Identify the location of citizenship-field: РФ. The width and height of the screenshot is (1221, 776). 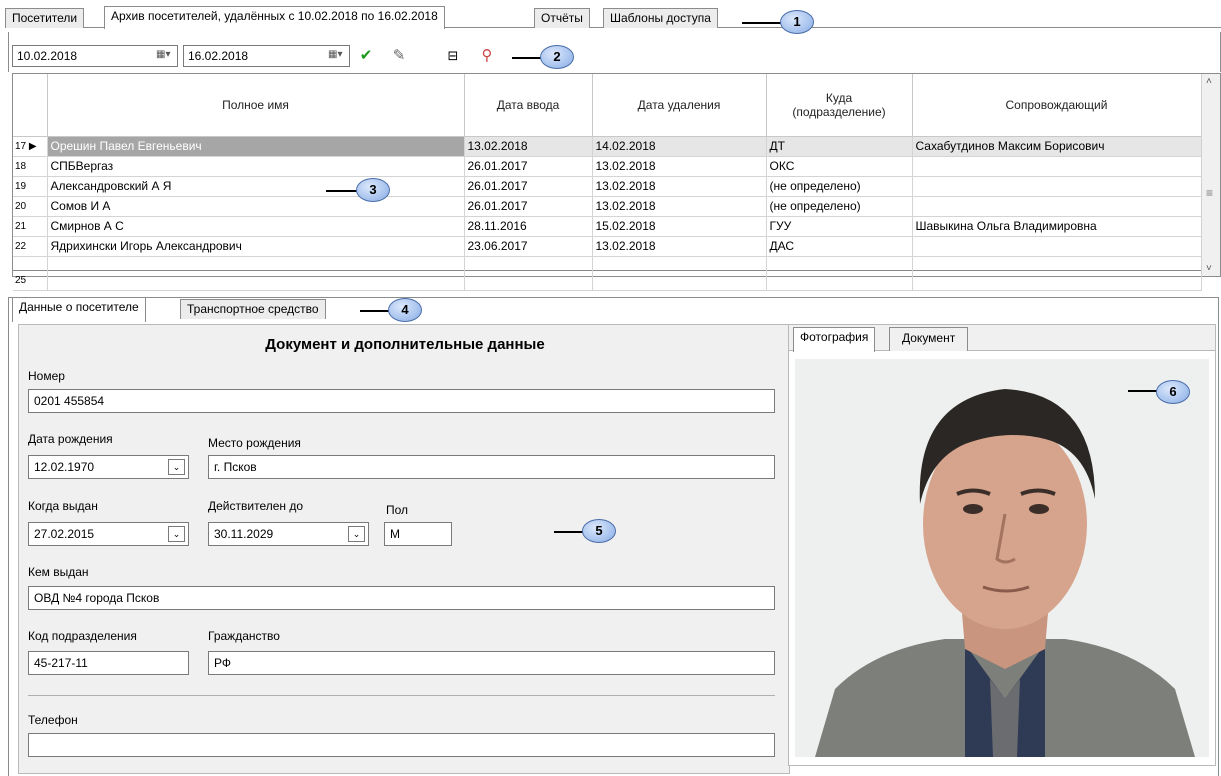
(491, 663).